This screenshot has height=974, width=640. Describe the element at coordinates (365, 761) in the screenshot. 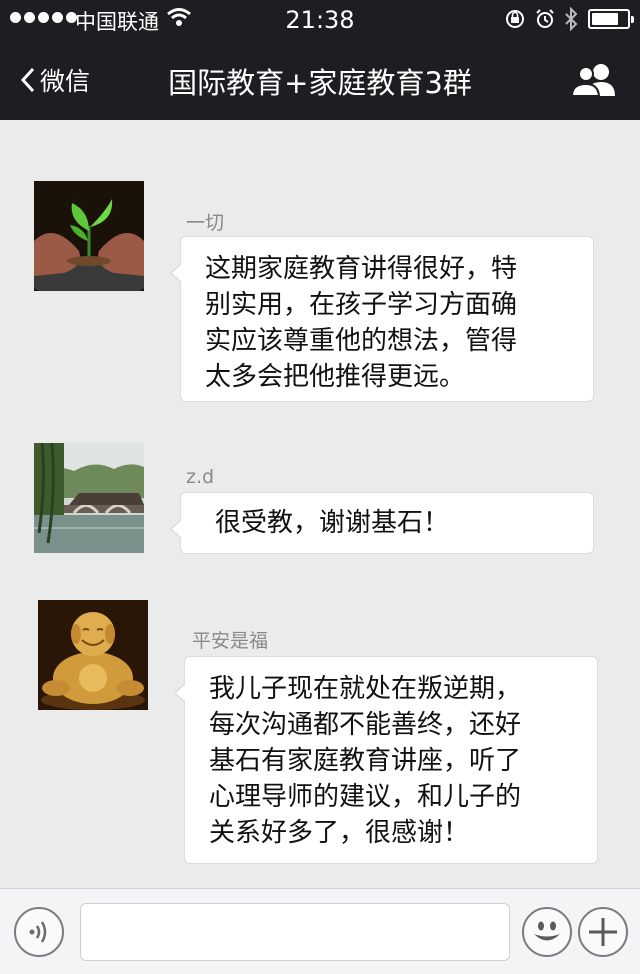

I see `message-line: 基石有家庭教育讲座，听了` at that location.